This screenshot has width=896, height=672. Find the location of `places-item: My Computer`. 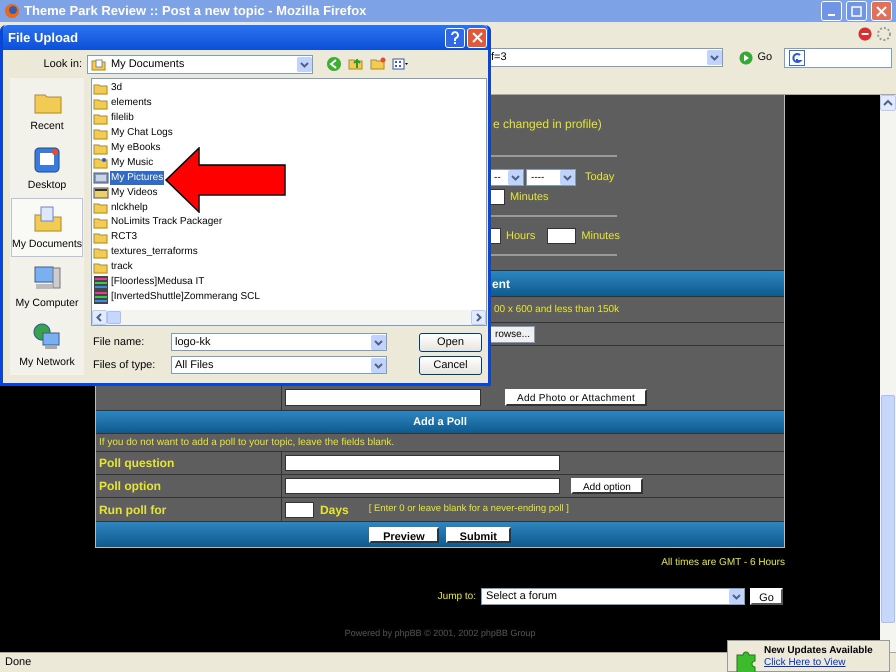

places-item: My Computer is located at coordinates (47, 286).